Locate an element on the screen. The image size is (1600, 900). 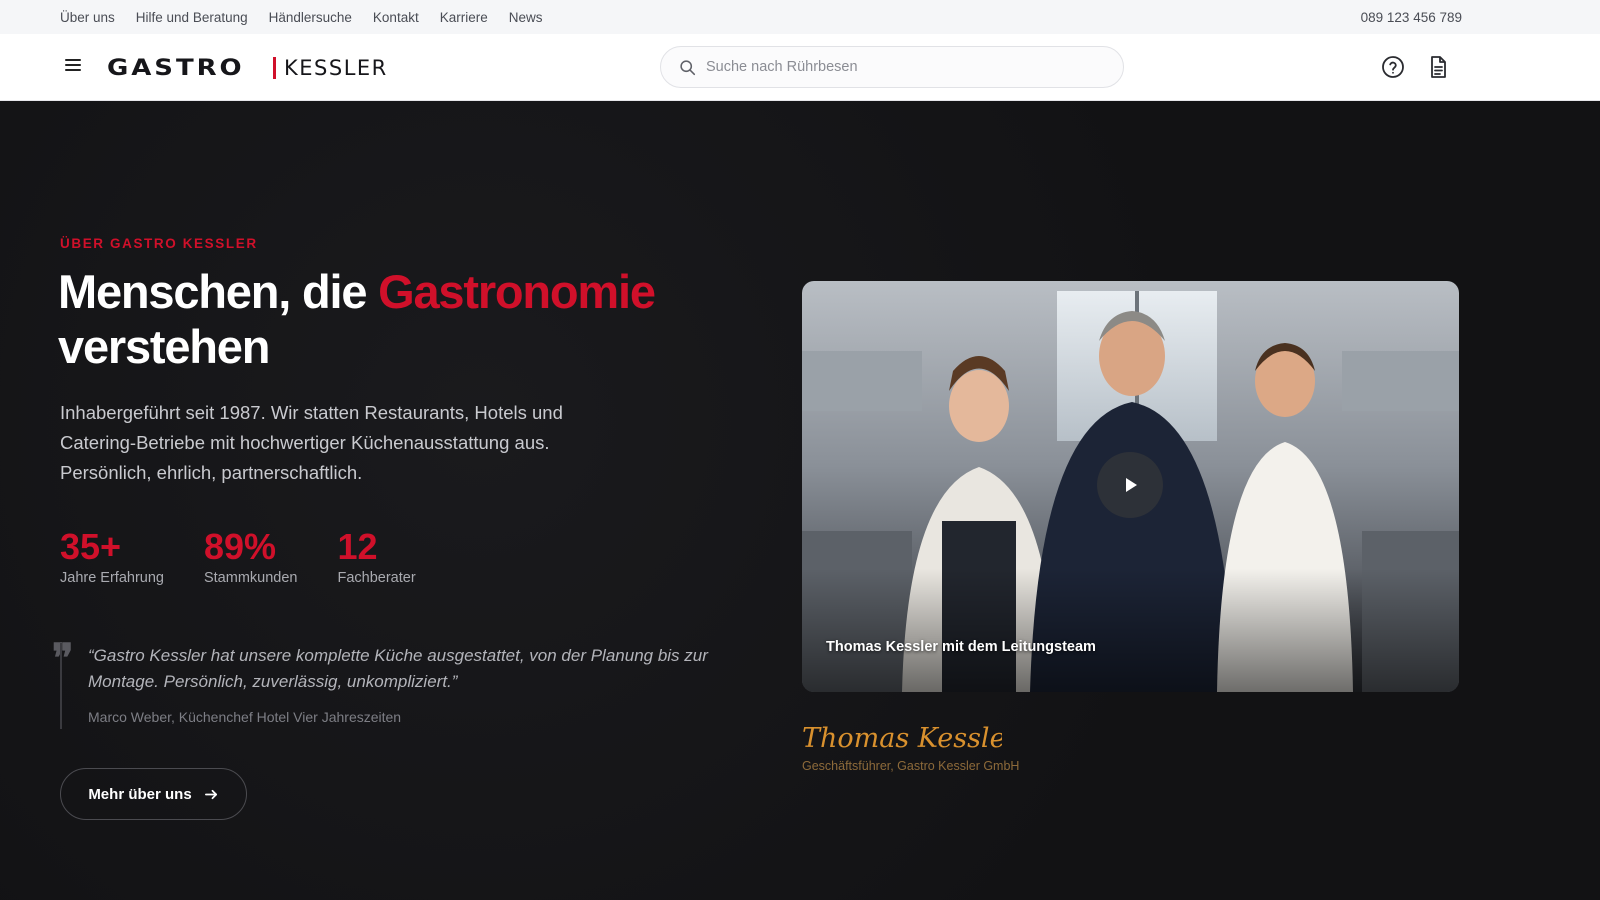
search-bar is located at coordinates (892, 67).